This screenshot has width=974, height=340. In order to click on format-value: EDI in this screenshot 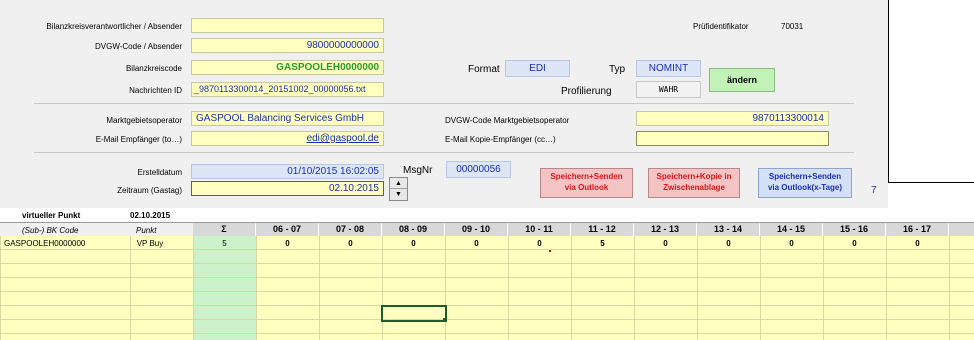, I will do `click(537, 68)`.